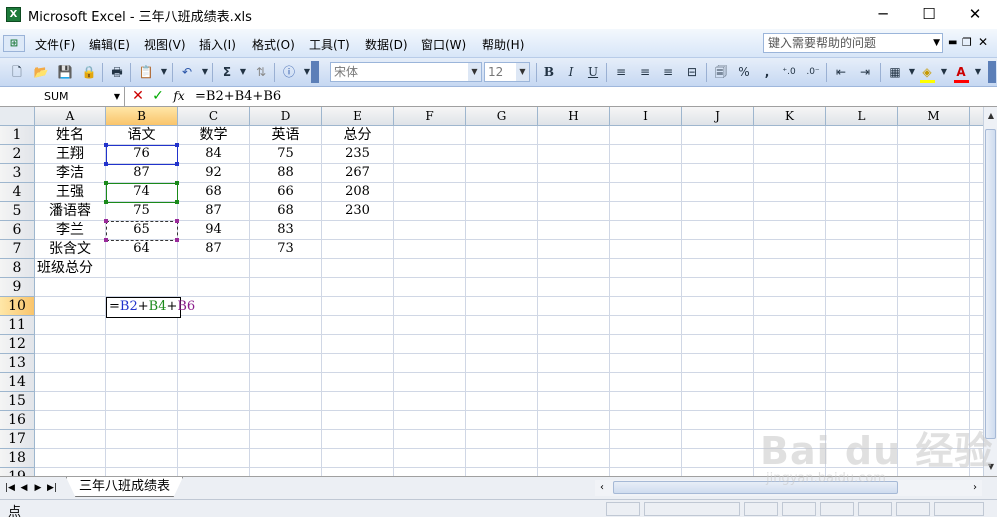 Image resolution: width=997 pixels, height=520 pixels. Describe the element at coordinates (790, 211) in the screenshot. I see `cell-k5` at that location.